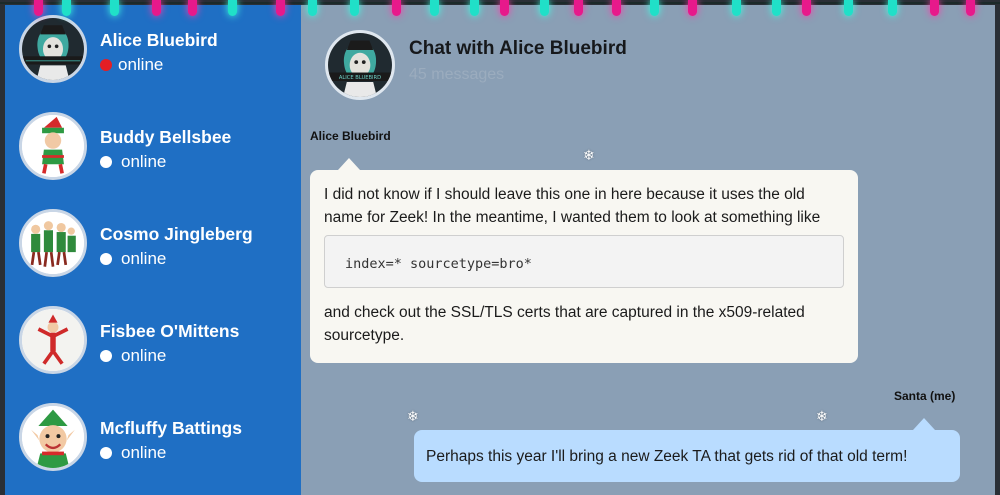 The image size is (1000, 495). I want to click on contact-name: Alice Bluebird, so click(159, 40).